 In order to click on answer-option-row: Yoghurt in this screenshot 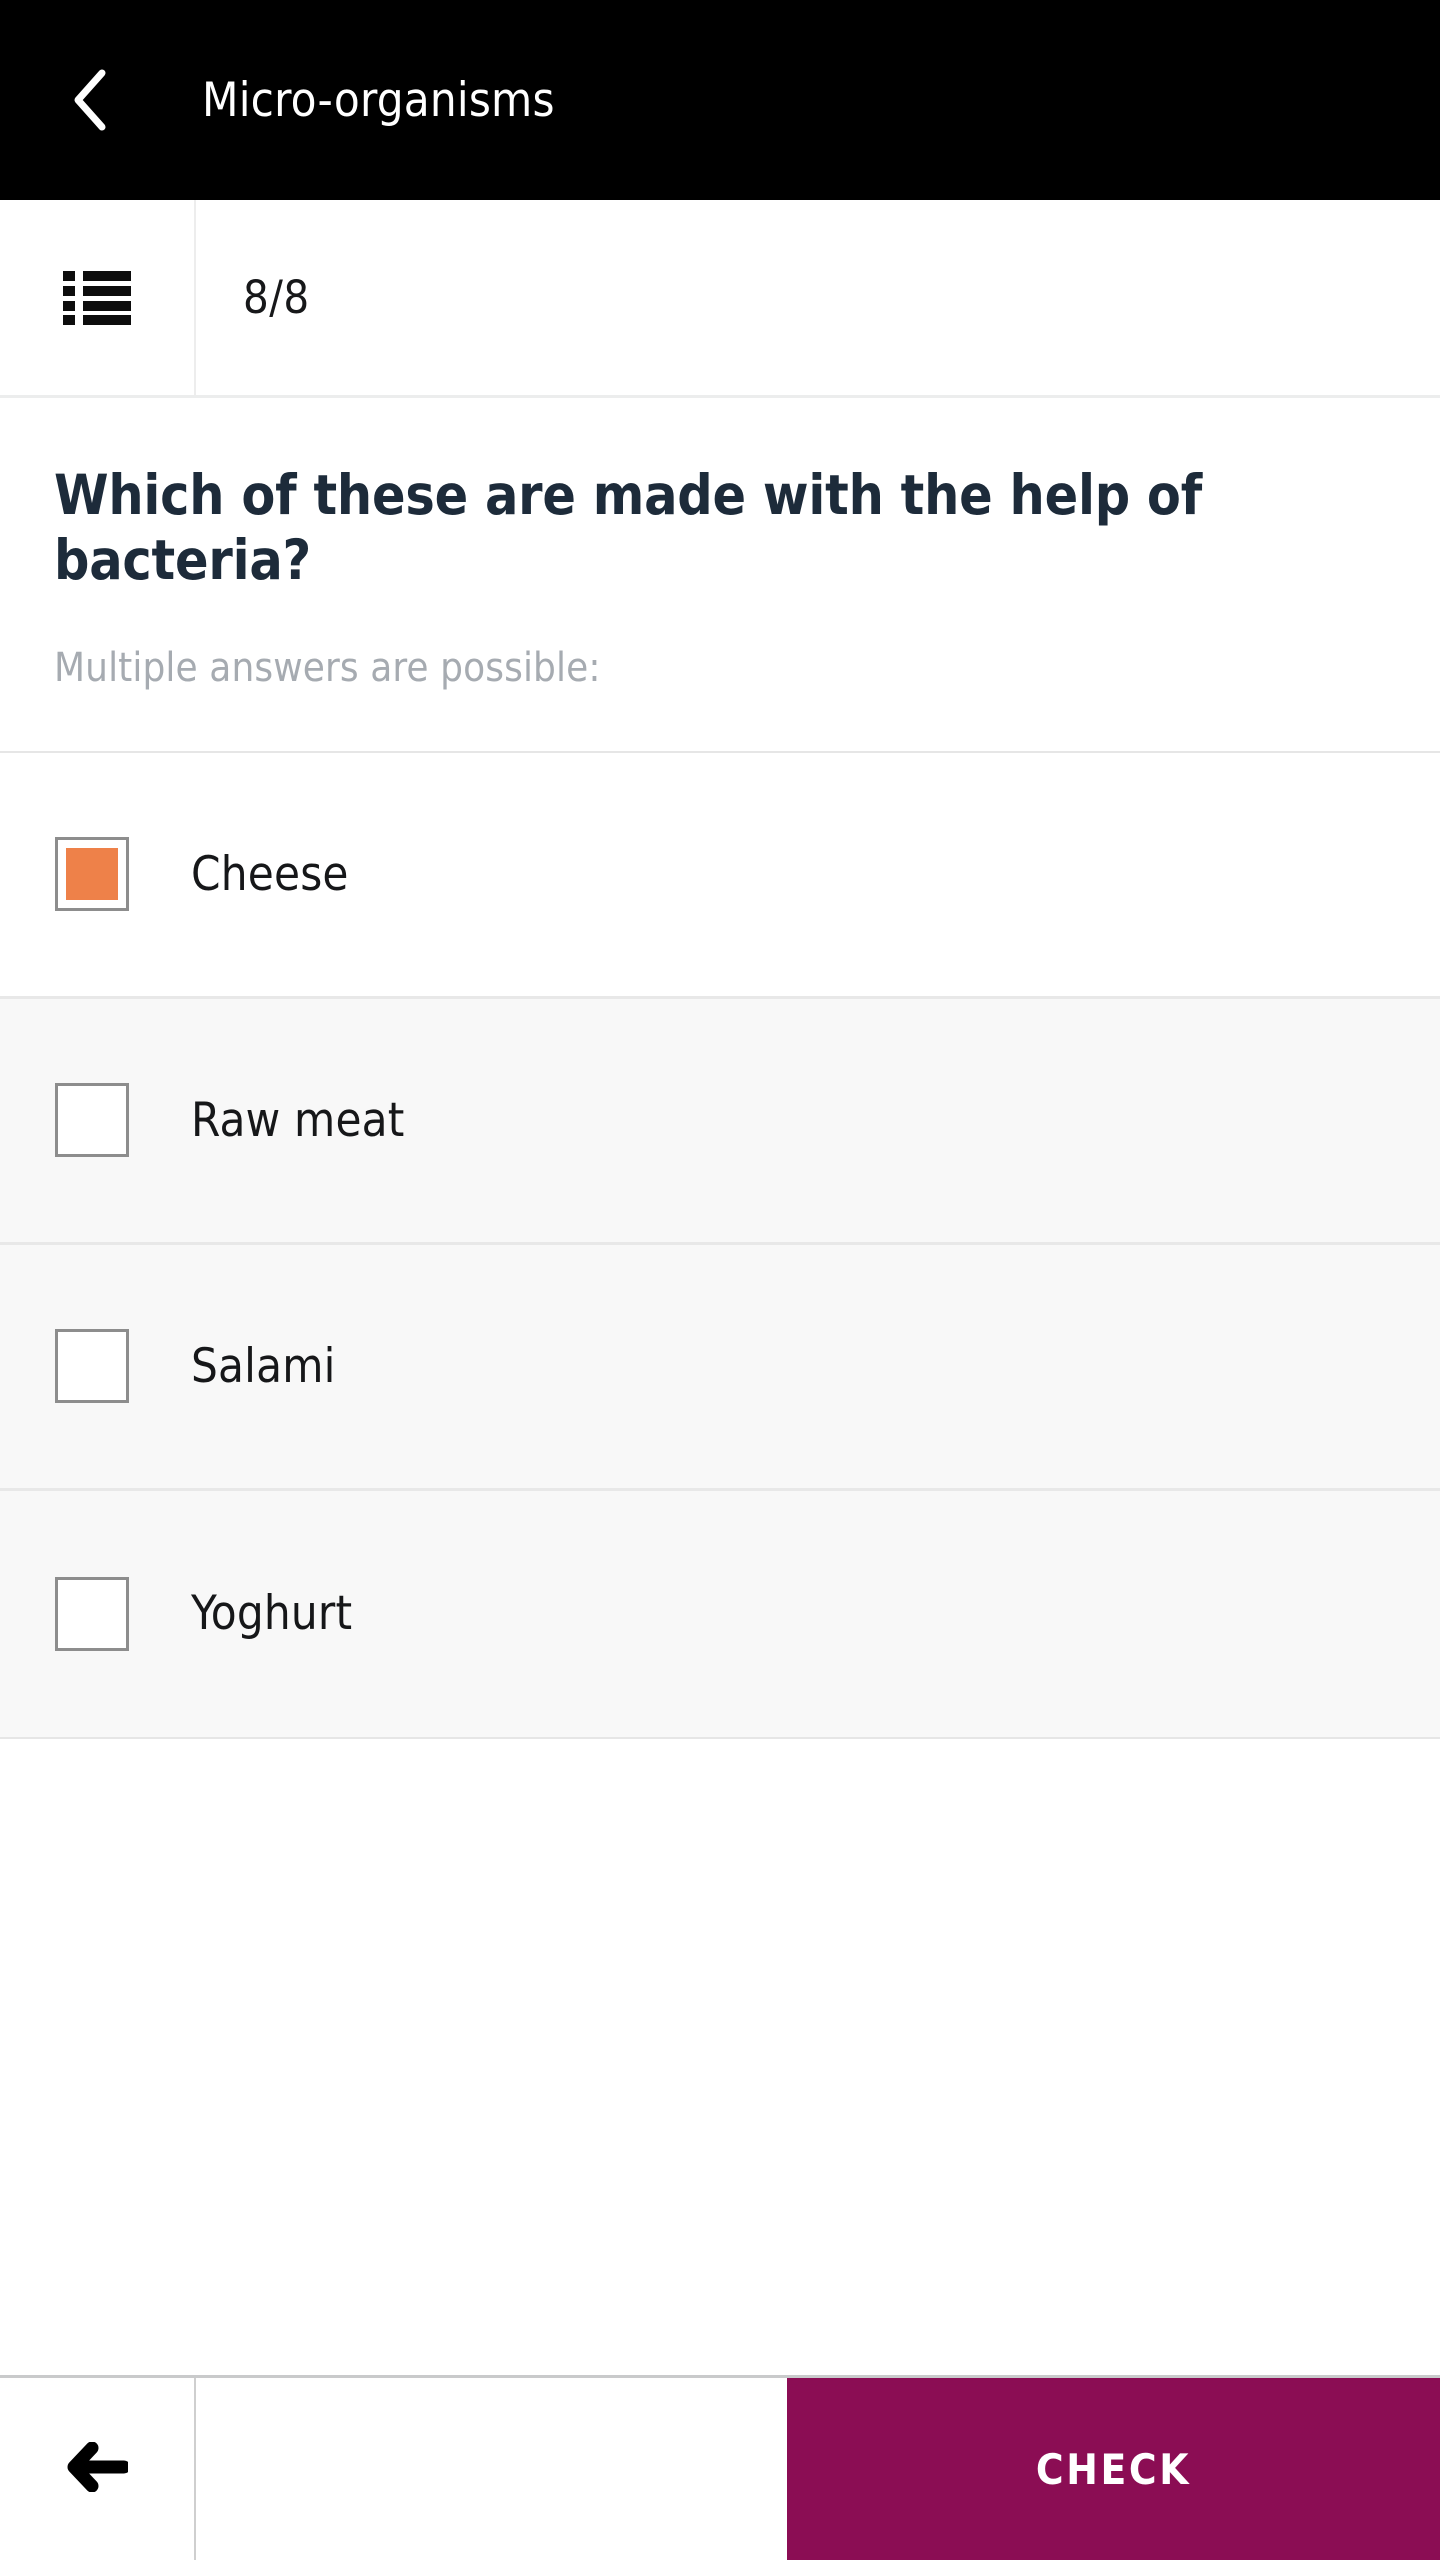, I will do `click(720, 1613)`.